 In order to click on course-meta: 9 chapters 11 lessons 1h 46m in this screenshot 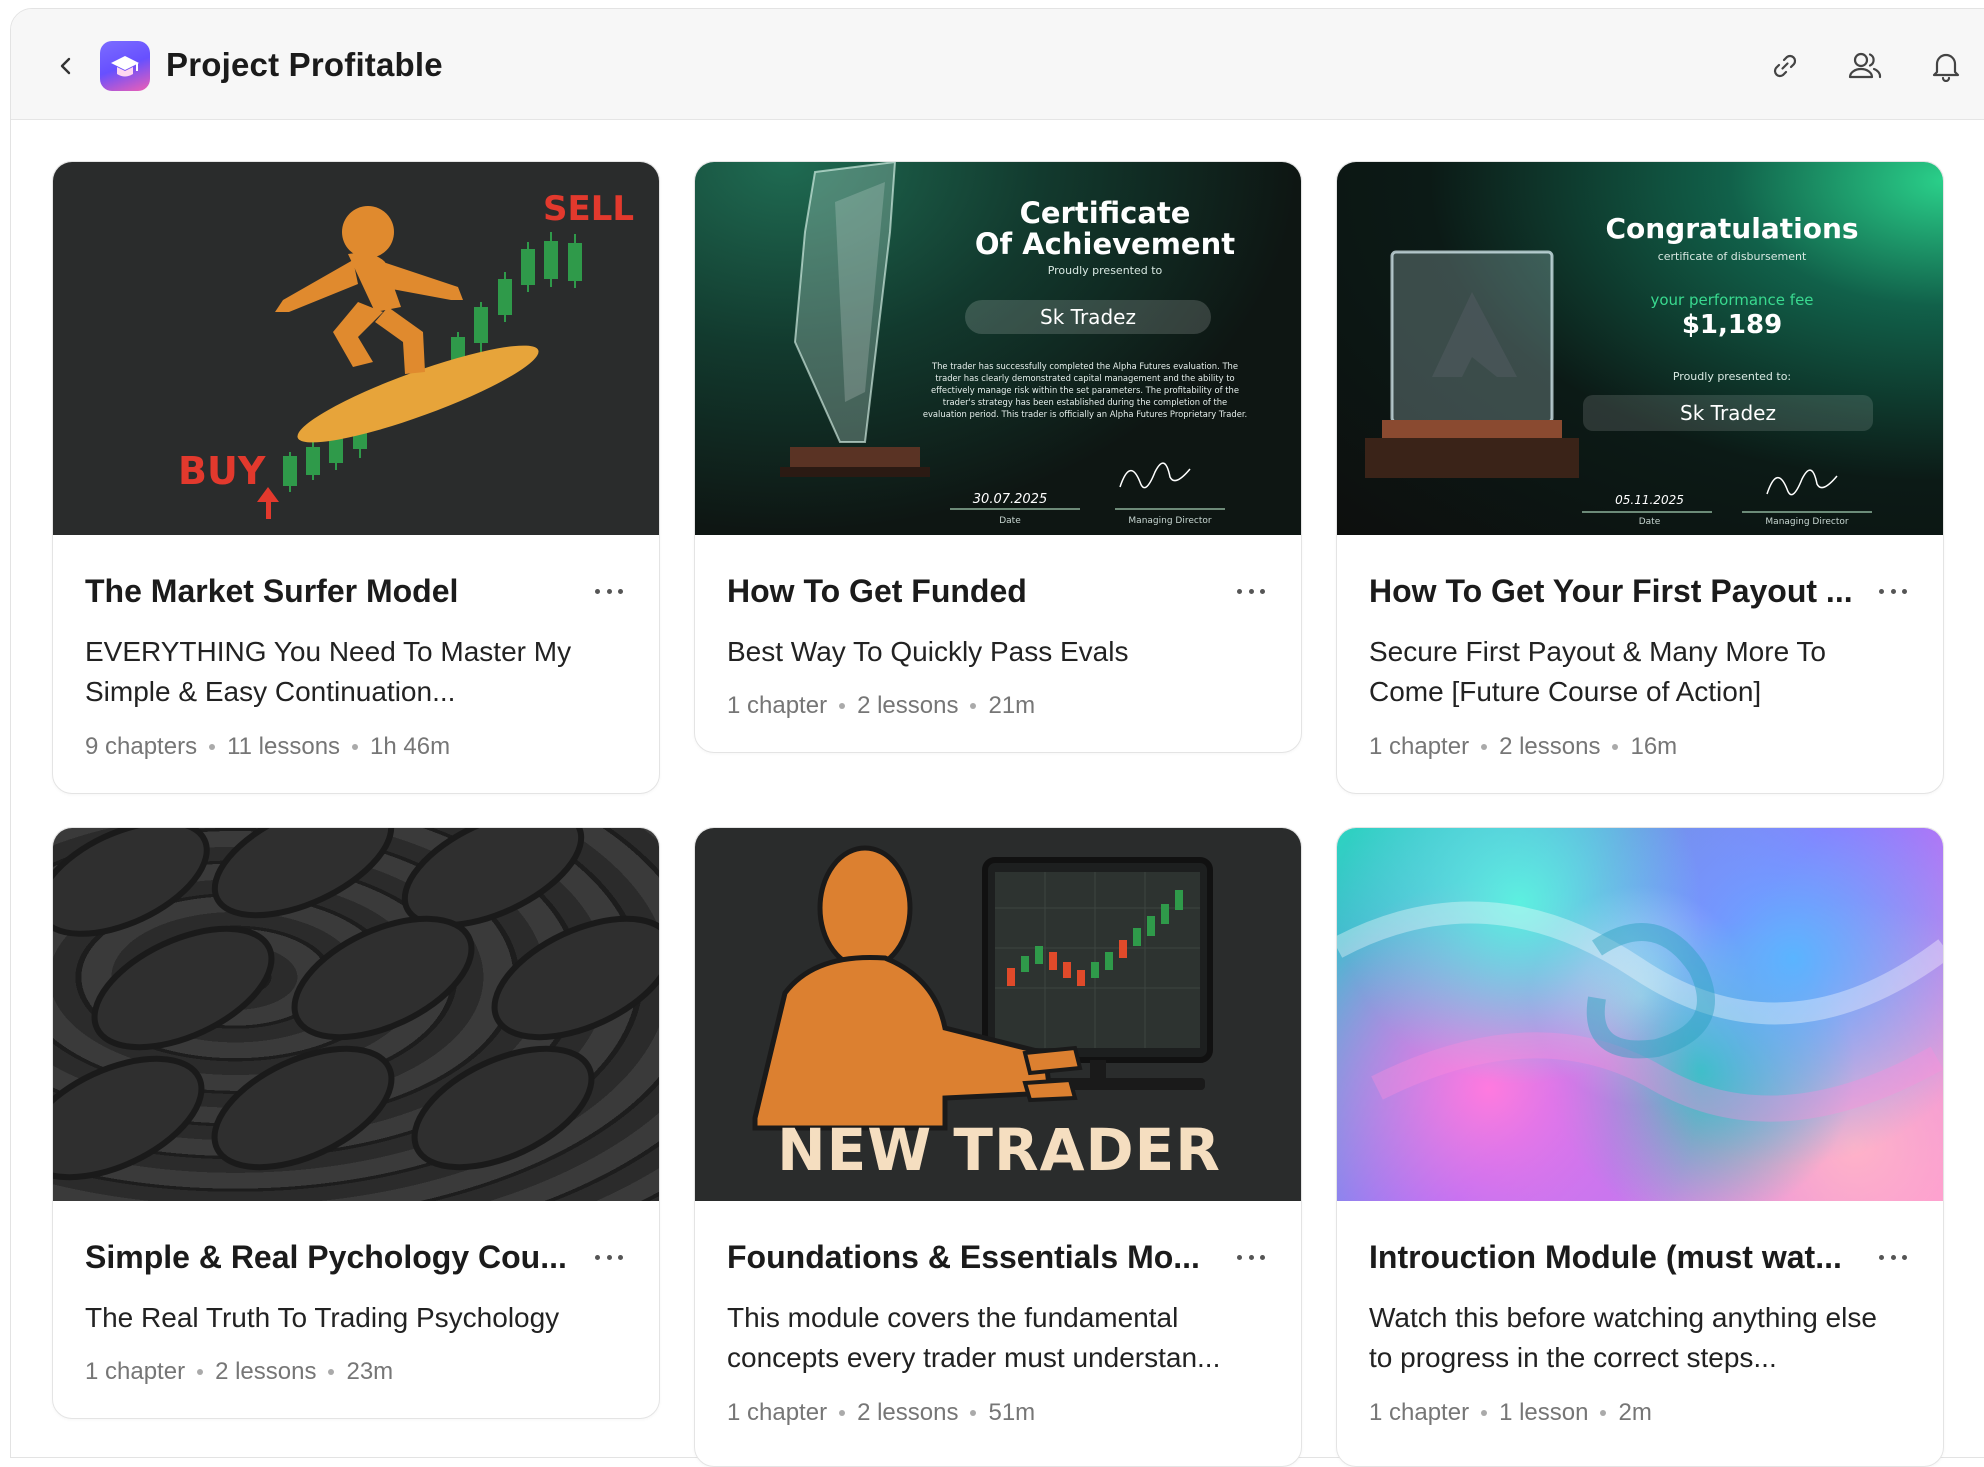, I will do `click(267, 747)`.